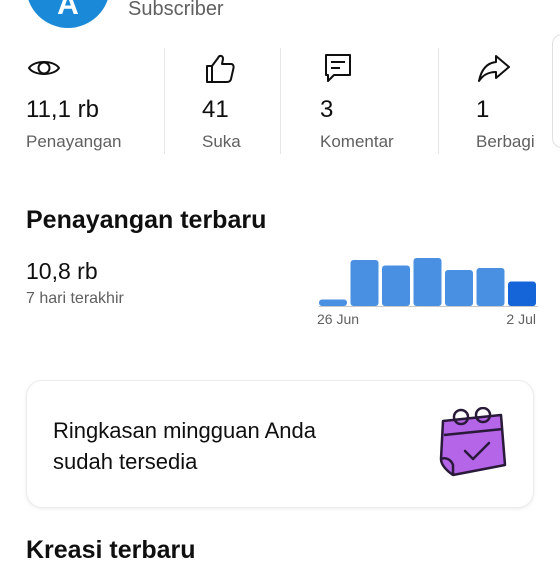 This screenshot has width=560, height=565. I want to click on recent-views-chart: 26 Jun 2 Jul, so click(425, 291).